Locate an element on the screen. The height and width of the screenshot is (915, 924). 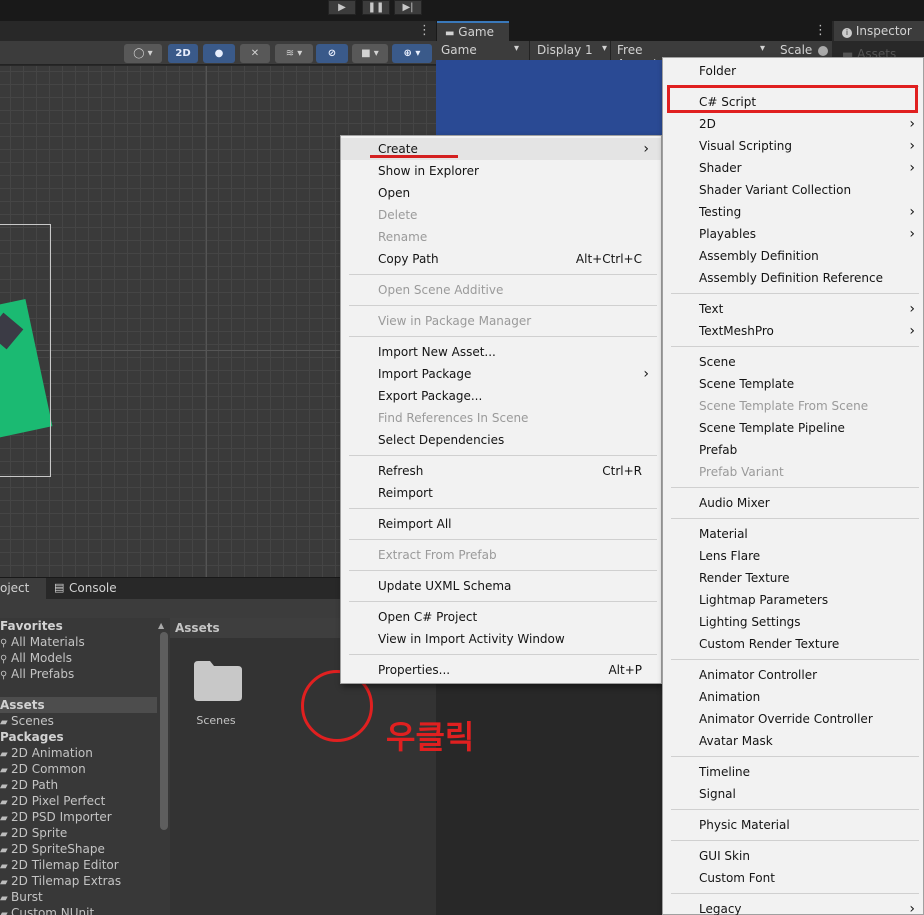
hidden-objects-icon: ⊘ is located at coordinates (332, 53).